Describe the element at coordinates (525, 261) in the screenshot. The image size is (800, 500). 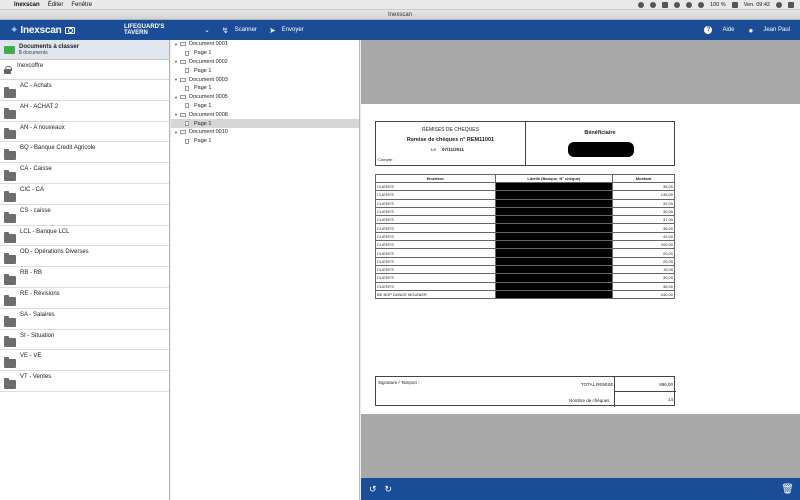
I see `table-row: CLIENTS 29,00` at that location.